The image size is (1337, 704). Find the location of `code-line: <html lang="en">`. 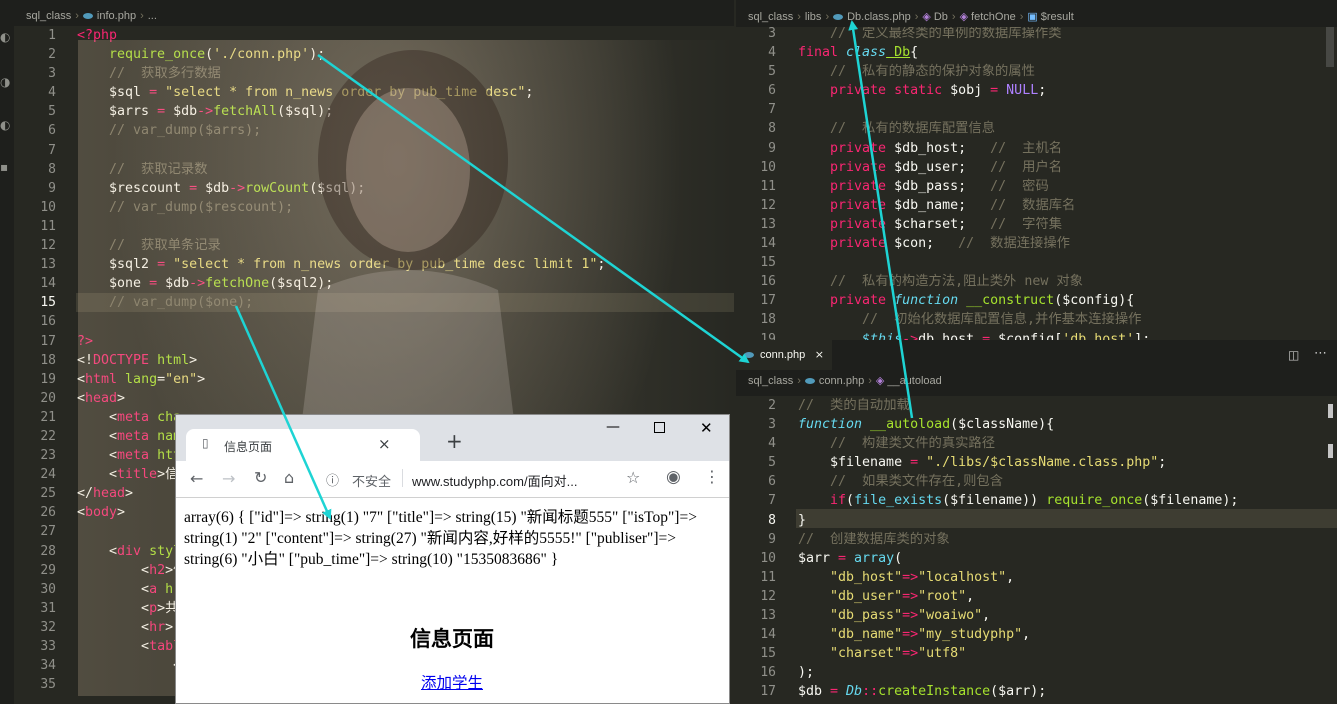

code-line: <html lang="en"> is located at coordinates (341, 379).